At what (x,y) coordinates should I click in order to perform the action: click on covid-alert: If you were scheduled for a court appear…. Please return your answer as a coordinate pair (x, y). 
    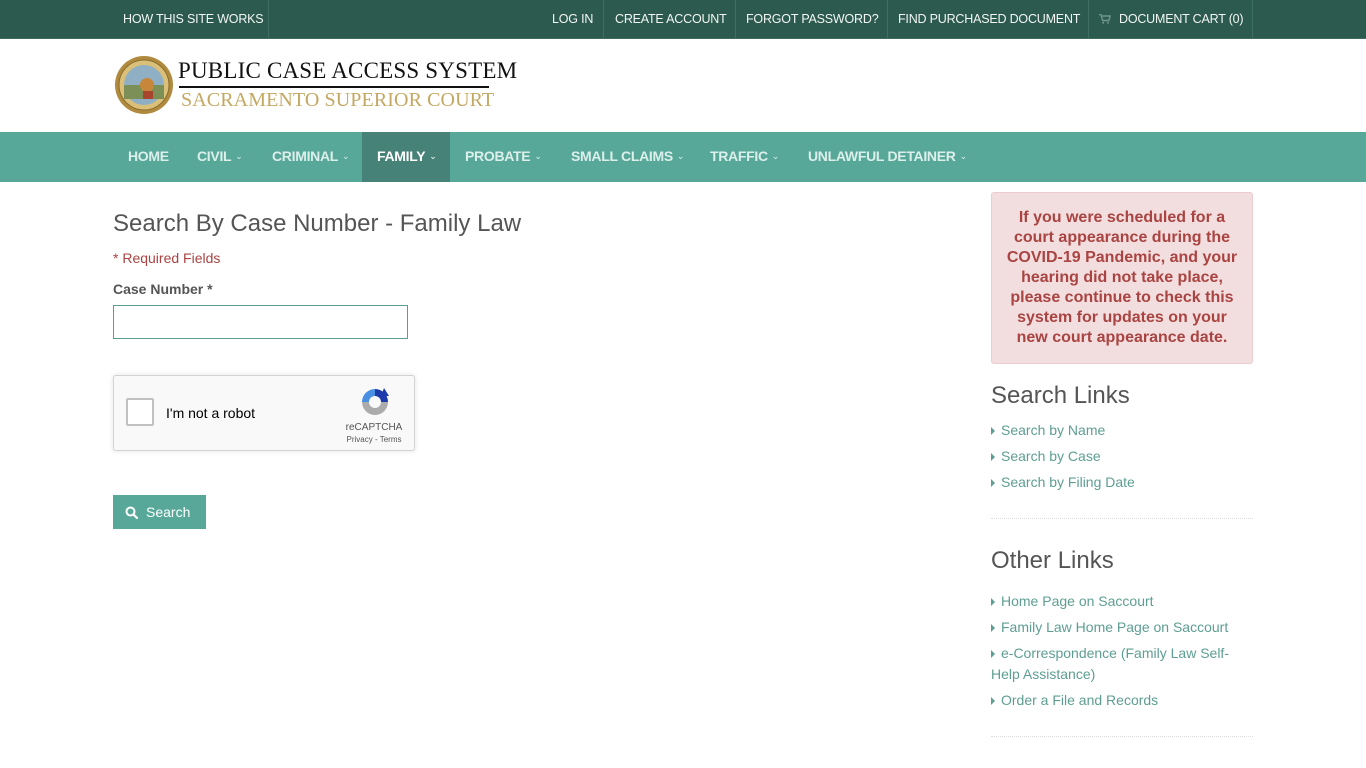
    Looking at the image, I should click on (1122, 278).